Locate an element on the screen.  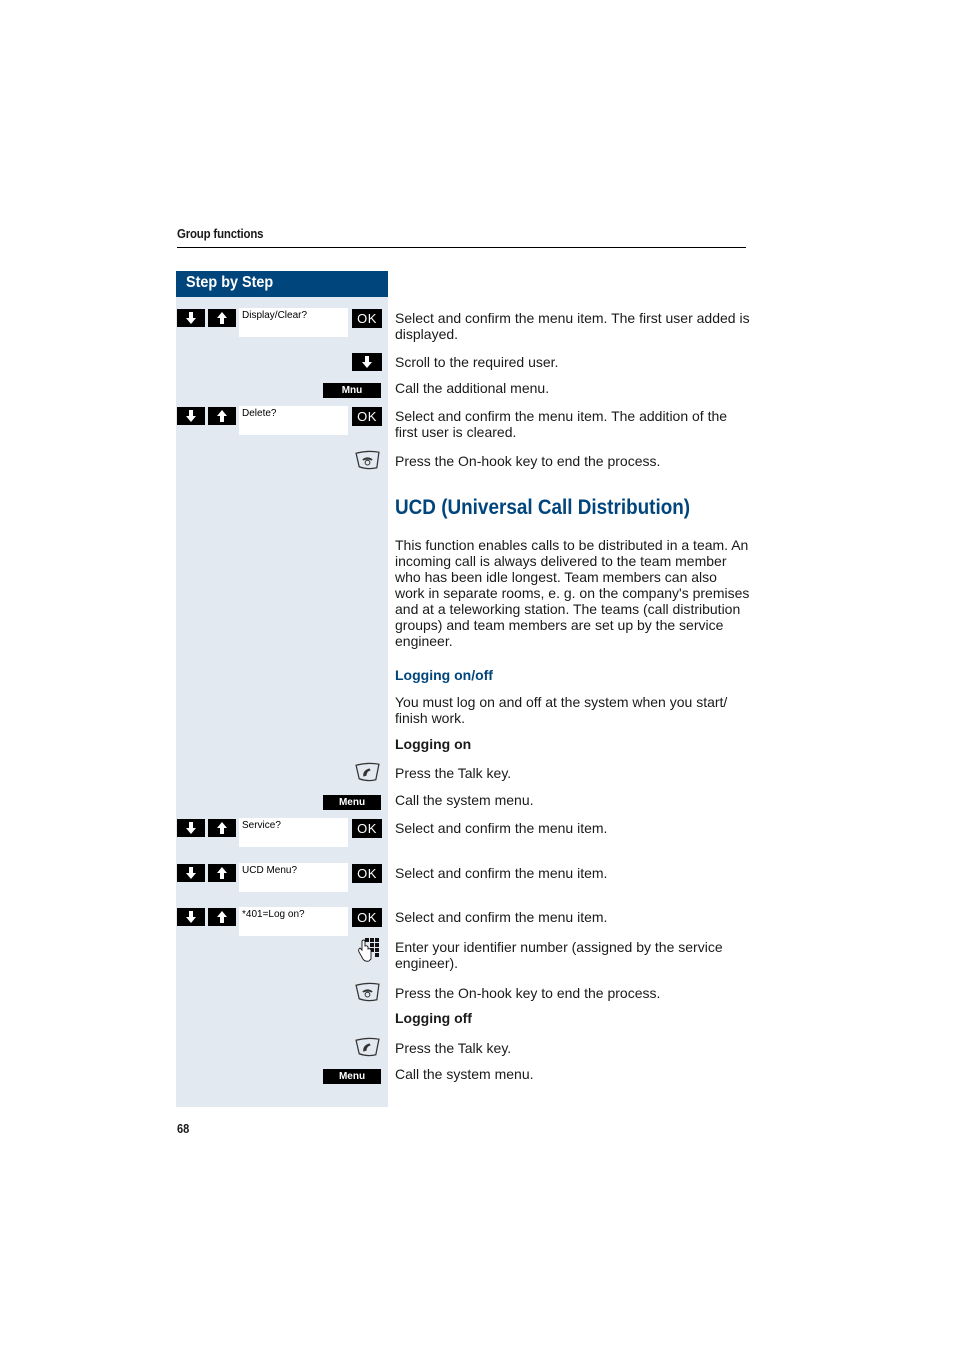
keypad-icon is located at coordinates (369, 950).